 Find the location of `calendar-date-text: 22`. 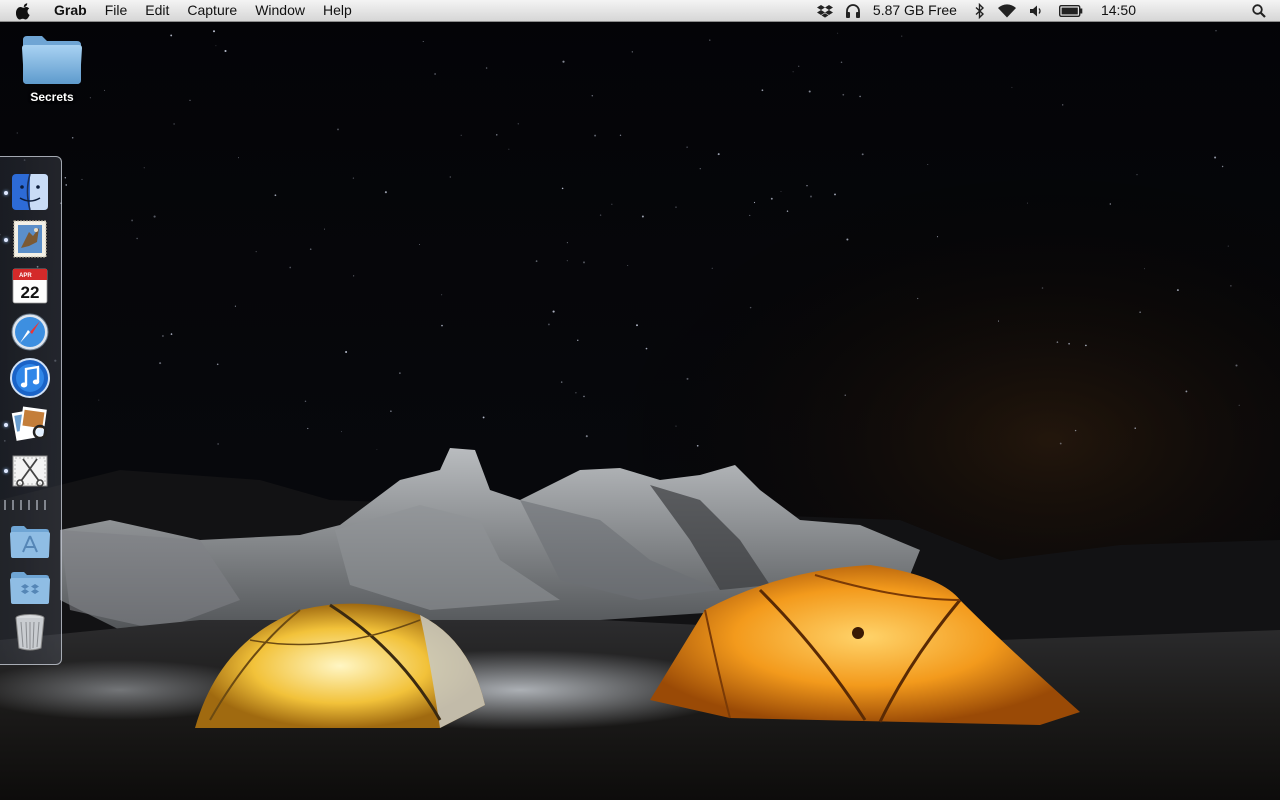

calendar-date-text: 22 is located at coordinates (30, 292).